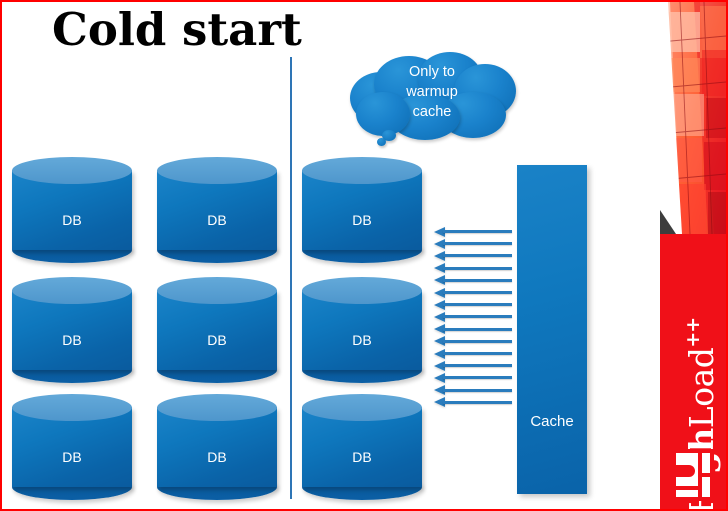 The image size is (728, 511). Describe the element at coordinates (432, 112) in the screenshot. I see `cloud-text-line-3: cache` at that location.